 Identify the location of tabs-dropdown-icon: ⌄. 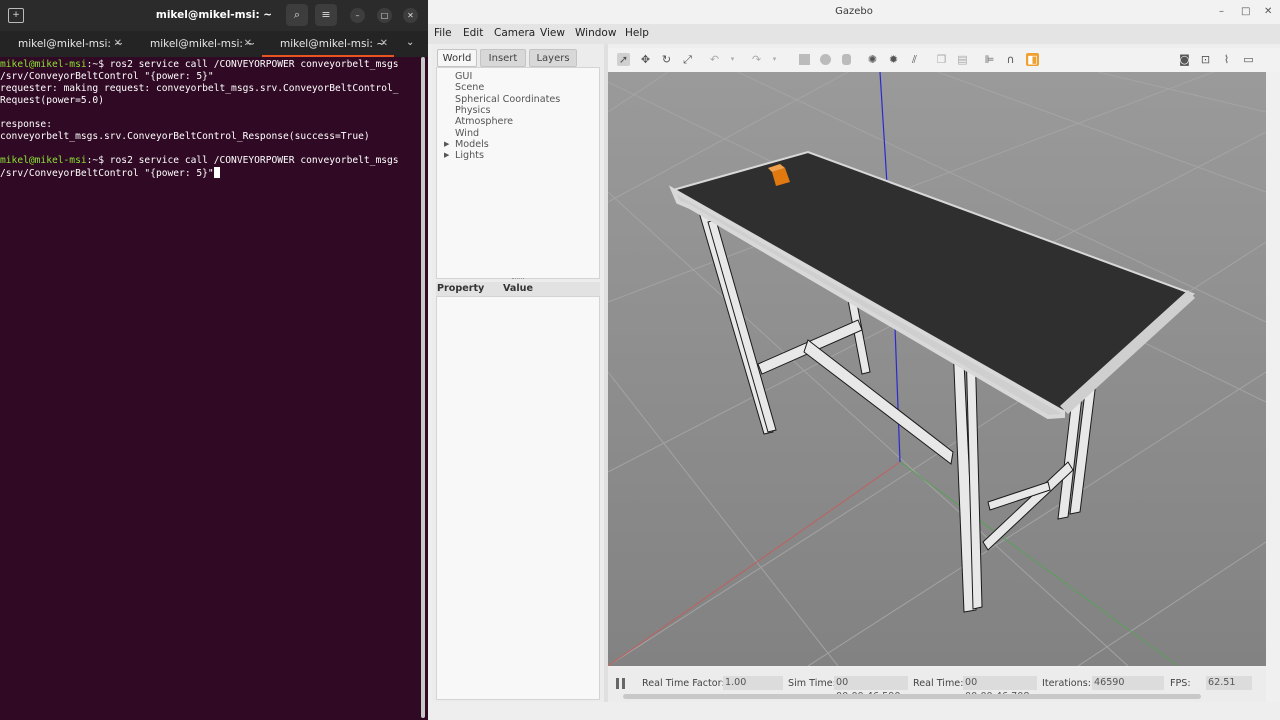
(410, 42).